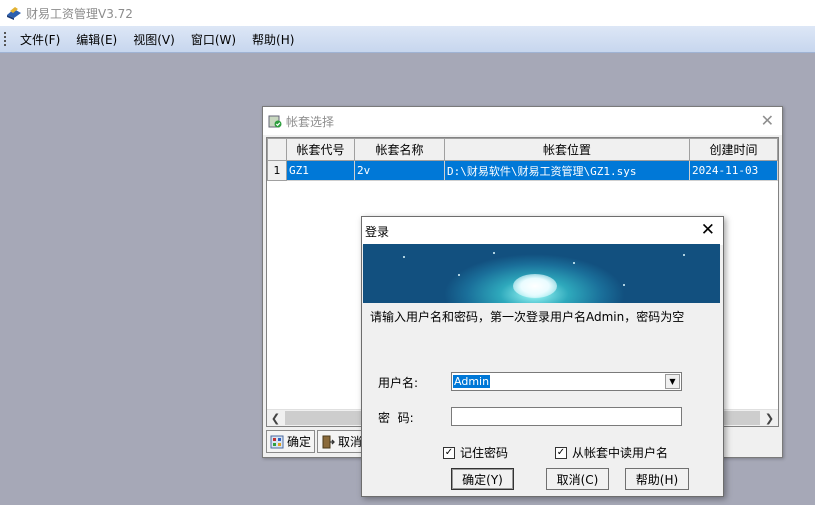 This screenshot has width=815, height=505. Describe the element at coordinates (535, 286) in the screenshot. I see `banner-glow` at that location.